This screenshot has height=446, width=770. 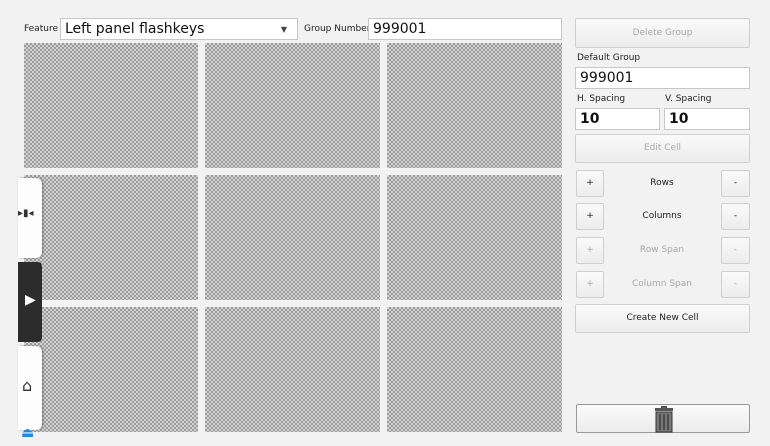 What do you see at coordinates (617, 119) in the screenshot?
I see `h-spacing-field: 10` at bounding box center [617, 119].